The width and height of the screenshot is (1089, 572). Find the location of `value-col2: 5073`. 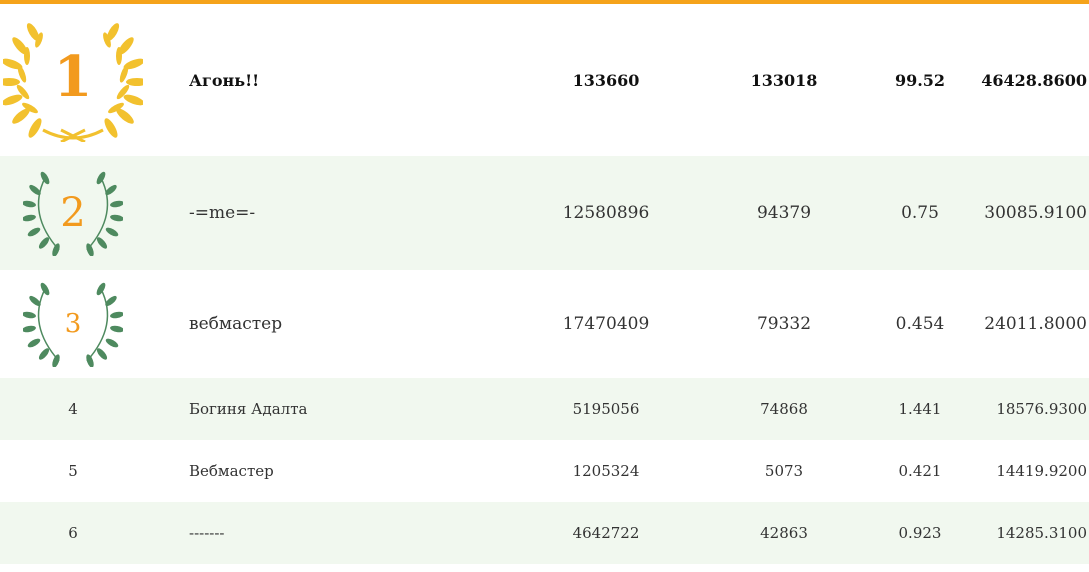

value-col2: 5073 is located at coordinates (784, 471).